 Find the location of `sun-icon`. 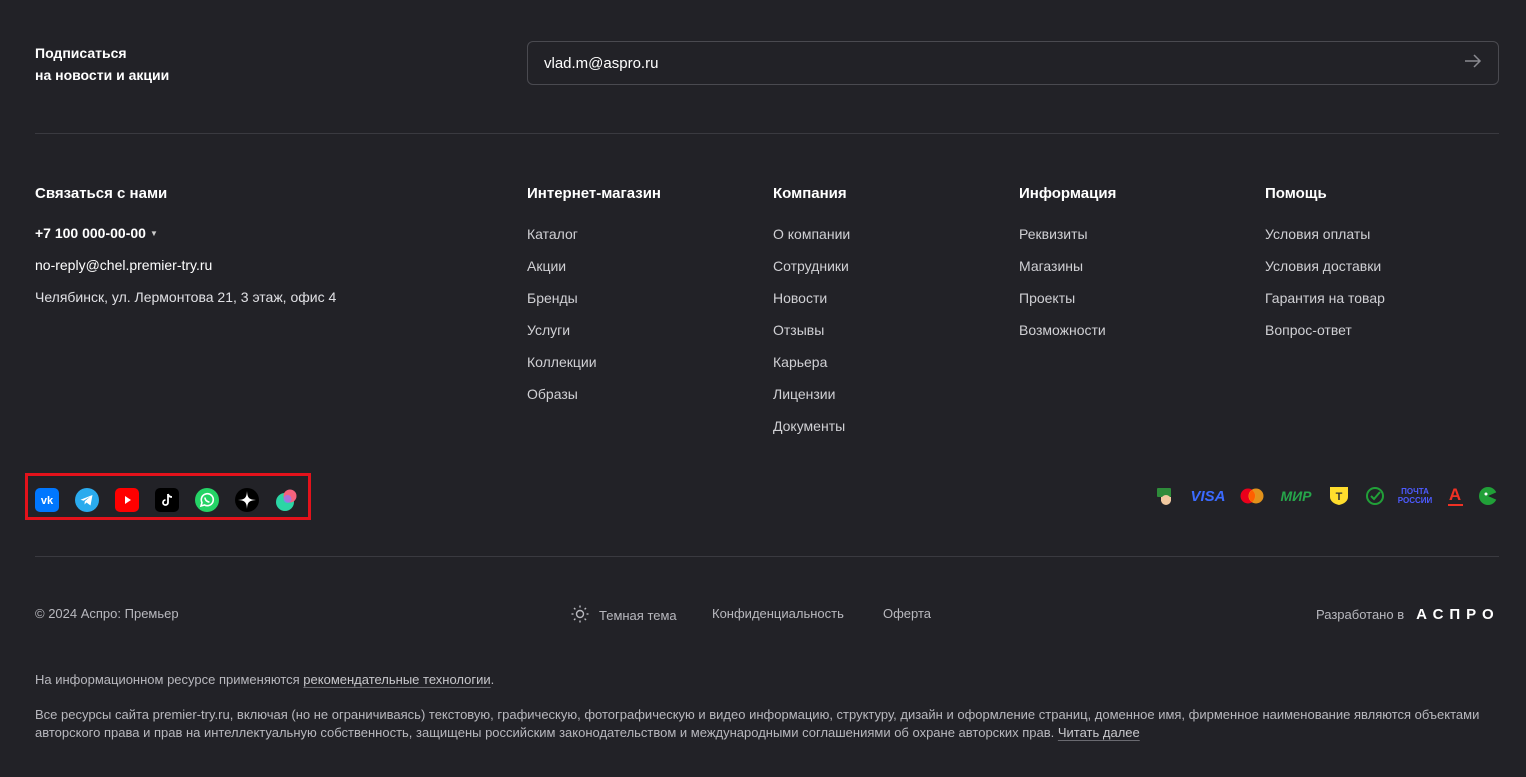

sun-icon is located at coordinates (580, 615).